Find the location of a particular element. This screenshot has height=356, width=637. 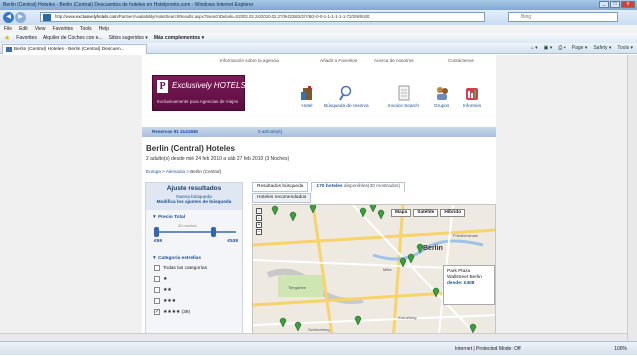

nav-reports: Informes is located at coordinates (472, 96).